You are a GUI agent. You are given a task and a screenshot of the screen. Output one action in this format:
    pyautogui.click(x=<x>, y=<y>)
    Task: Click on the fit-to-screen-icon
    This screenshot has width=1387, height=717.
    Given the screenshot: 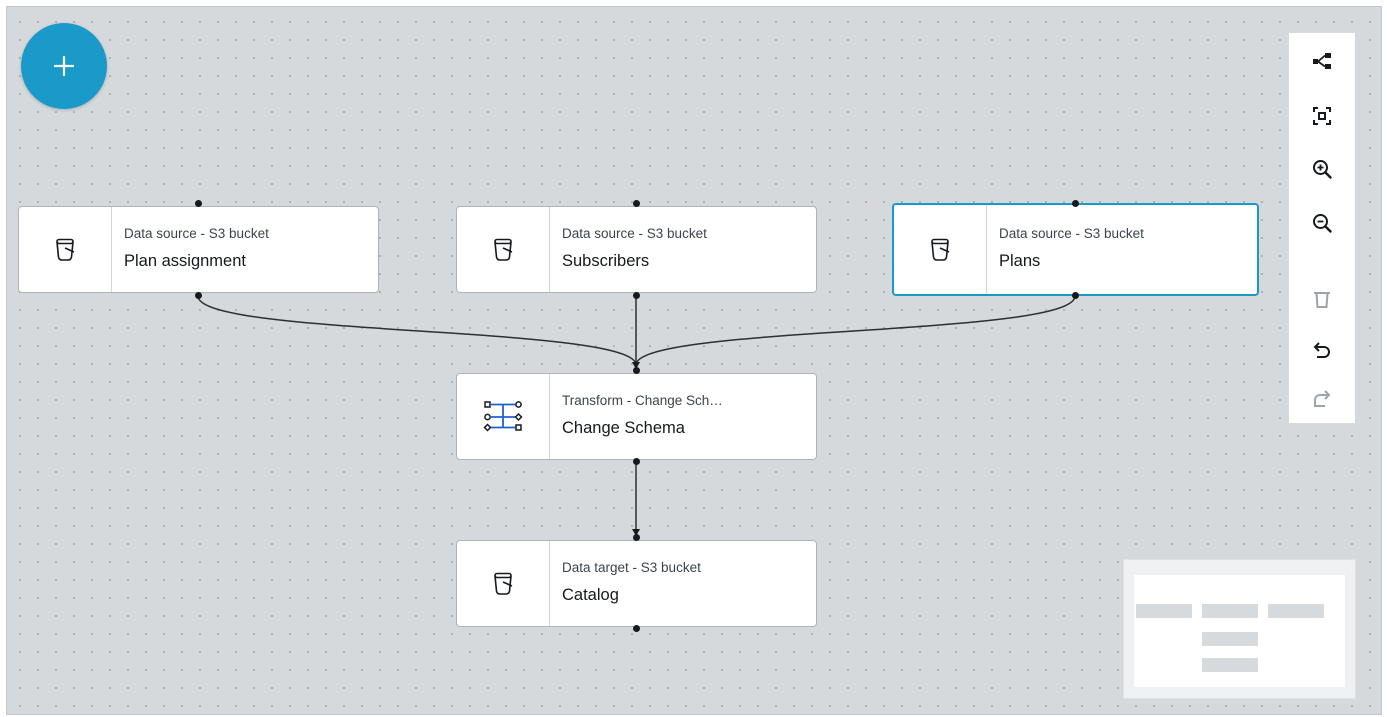 What is the action you would take?
    pyautogui.click(x=1322, y=116)
    